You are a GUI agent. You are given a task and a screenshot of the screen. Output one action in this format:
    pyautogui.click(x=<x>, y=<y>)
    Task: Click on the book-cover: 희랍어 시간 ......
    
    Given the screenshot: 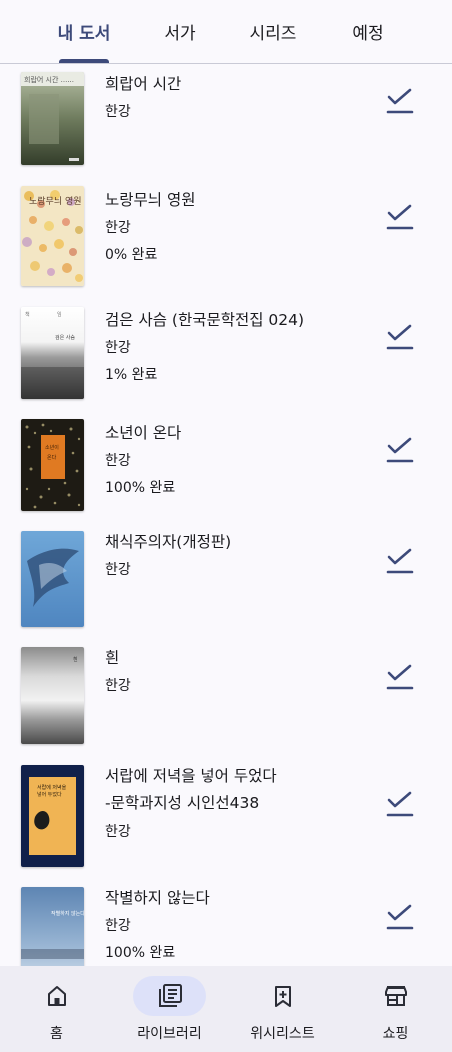 What is the action you would take?
    pyautogui.click(x=52, y=118)
    